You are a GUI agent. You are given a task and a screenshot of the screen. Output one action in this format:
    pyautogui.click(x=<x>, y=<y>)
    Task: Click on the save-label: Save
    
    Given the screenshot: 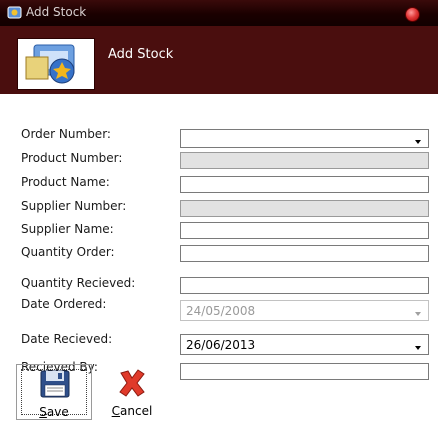 What is the action you would take?
    pyautogui.click(x=54, y=412)
    